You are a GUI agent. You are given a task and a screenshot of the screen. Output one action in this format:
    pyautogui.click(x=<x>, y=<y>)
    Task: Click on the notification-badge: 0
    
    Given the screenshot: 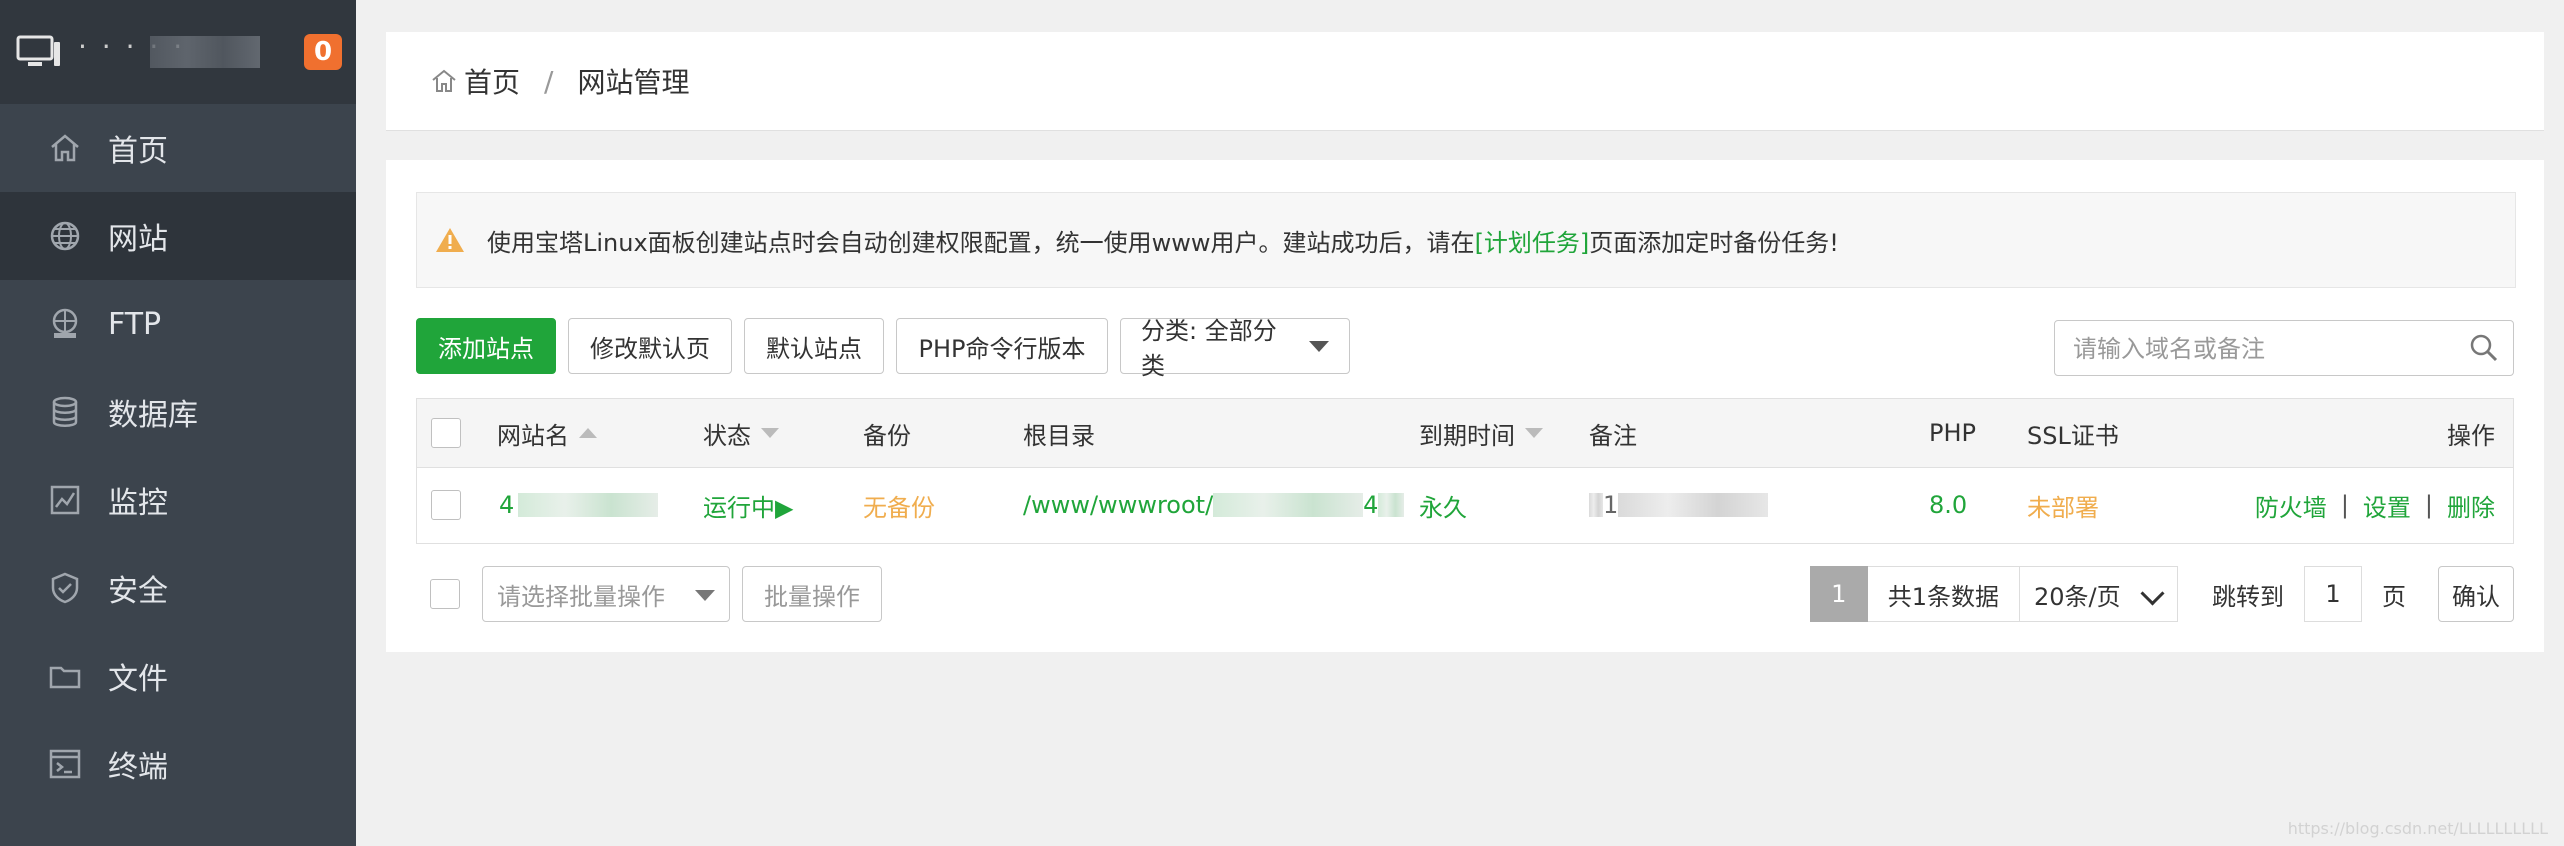 What is the action you would take?
    pyautogui.click(x=323, y=52)
    